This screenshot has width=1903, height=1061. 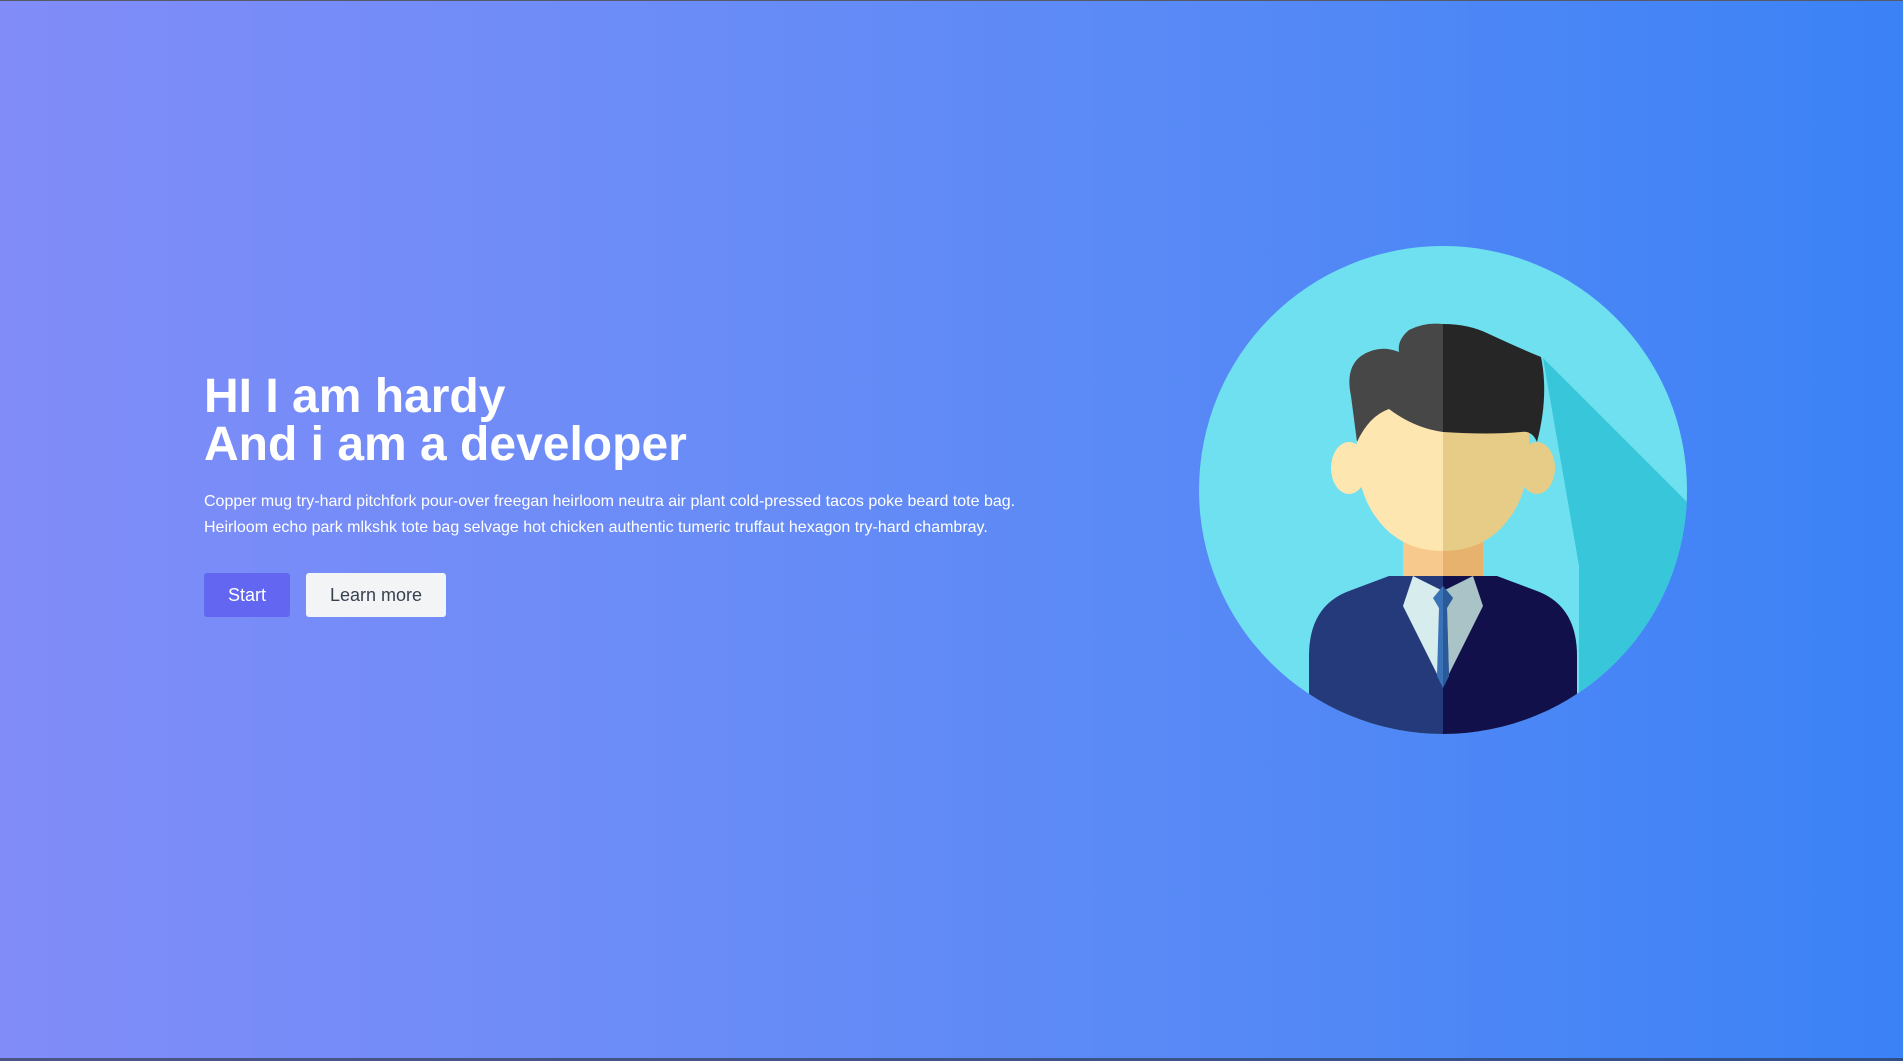 I want to click on hero-headline: HI I am hardy And i am a developer, so click(x=644, y=421).